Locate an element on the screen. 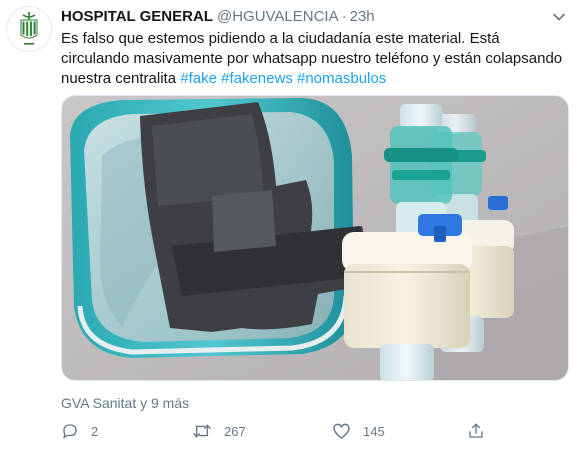 The width and height of the screenshot is (578, 449). like-count: 145 is located at coordinates (374, 431).